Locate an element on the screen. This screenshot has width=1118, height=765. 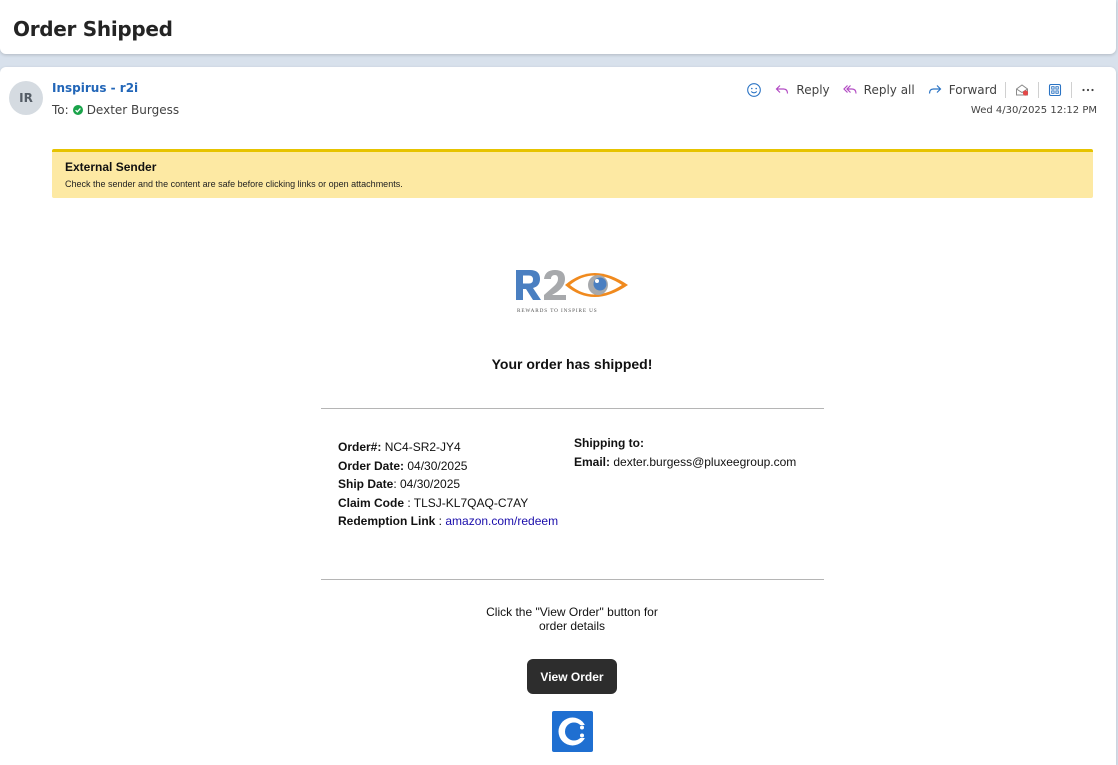
email-row: Email: dexter.burgess@pluxeegroup.com is located at coordinates (685, 462).